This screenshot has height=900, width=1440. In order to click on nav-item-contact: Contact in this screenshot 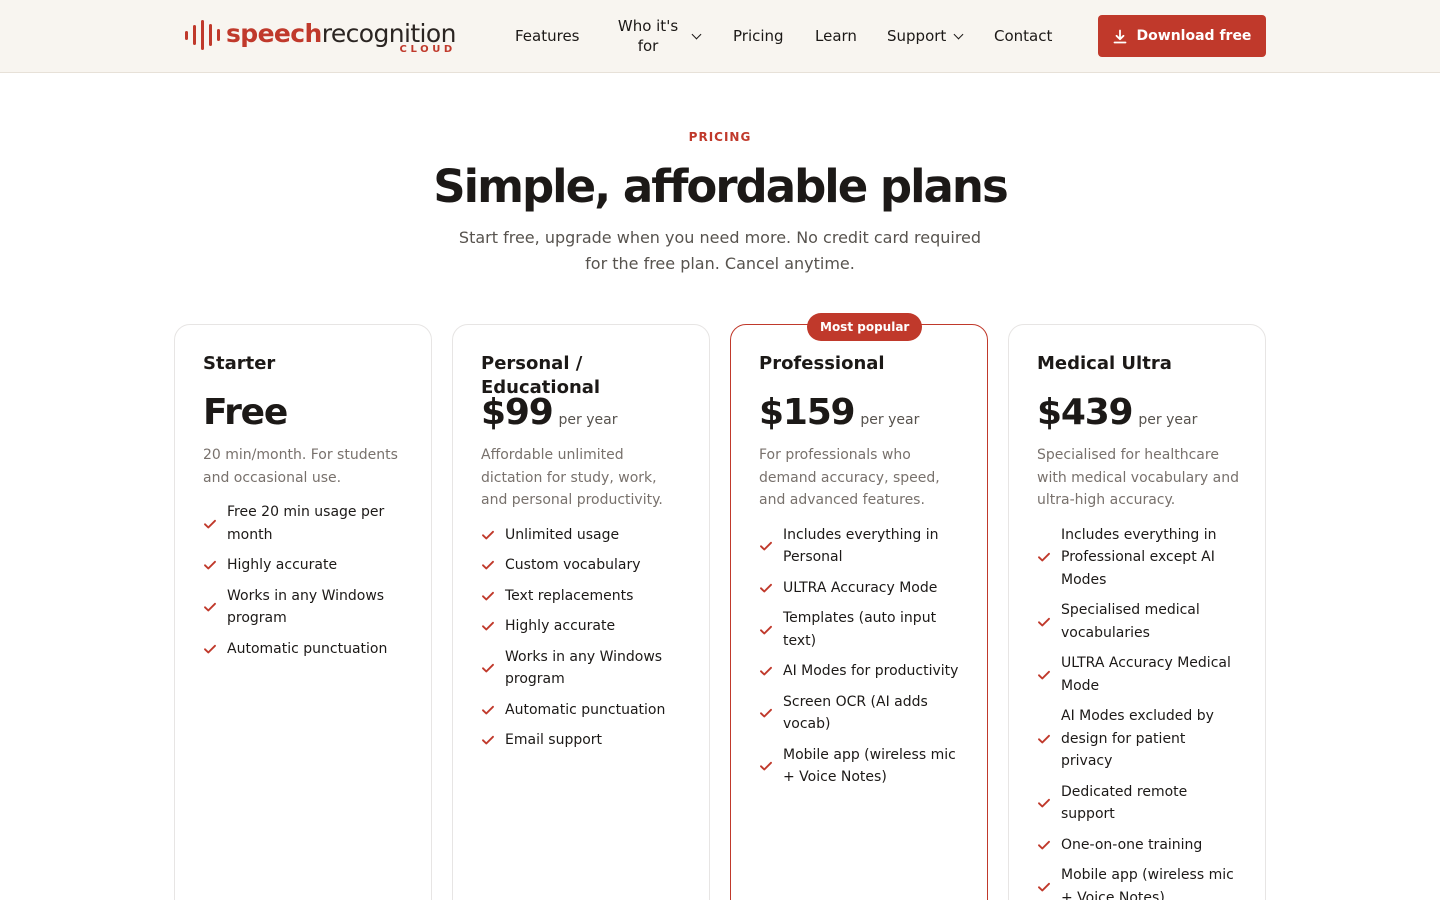, I will do `click(1023, 36)`.